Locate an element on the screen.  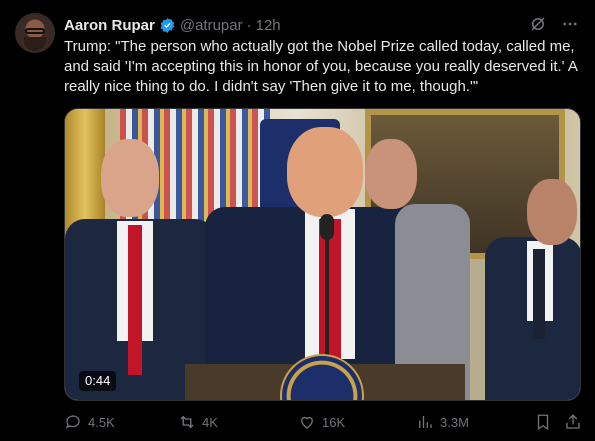
avatar is located at coordinates (35, 33).